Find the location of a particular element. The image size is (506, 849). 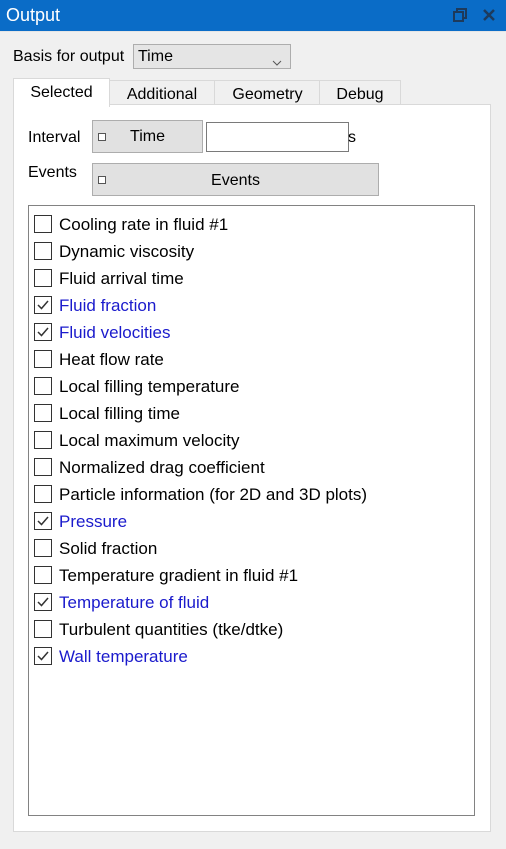

list-item-label: Cooling rate in fluid #1 is located at coordinates (144, 224).